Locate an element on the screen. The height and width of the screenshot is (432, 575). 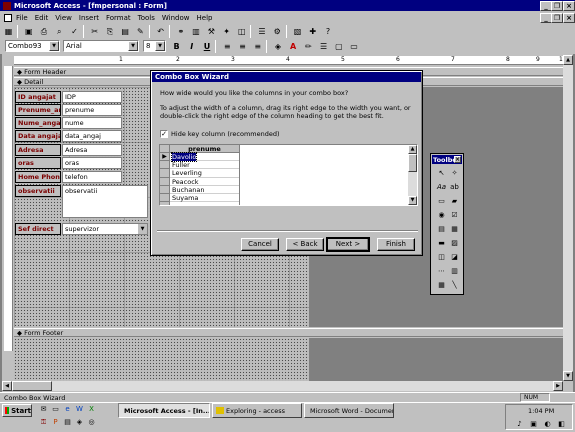
print-preview-icon: ⌕ is located at coordinates (59, 31).